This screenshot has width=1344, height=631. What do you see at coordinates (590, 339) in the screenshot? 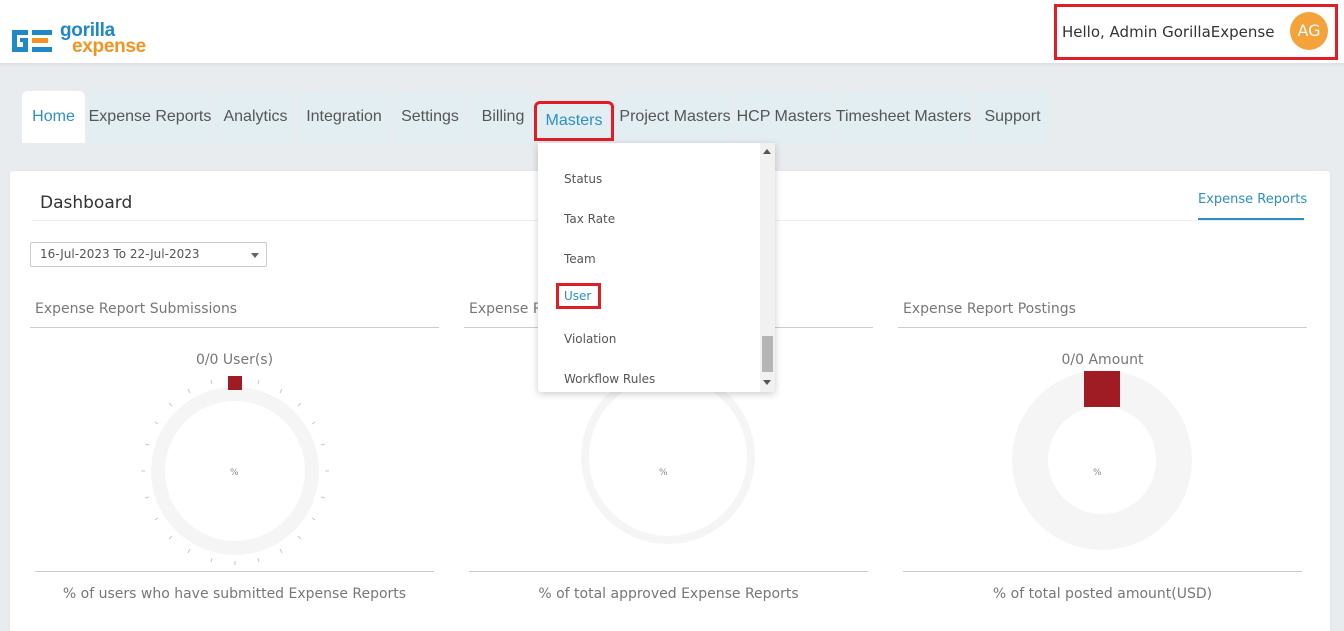
I see `menu-item-violation: Violation` at bounding box center [590, 339].